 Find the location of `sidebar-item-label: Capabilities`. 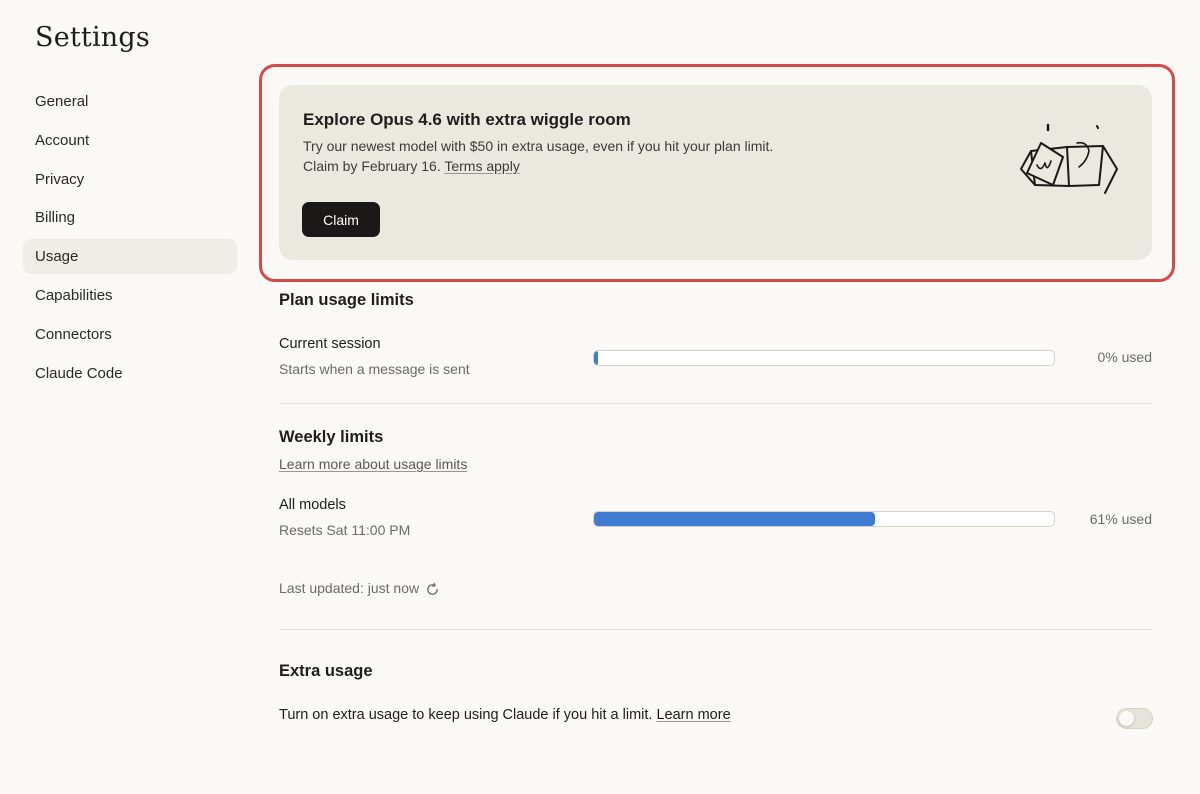

sidebar-item-label: Capabilities is located at coordinates (74, 295).